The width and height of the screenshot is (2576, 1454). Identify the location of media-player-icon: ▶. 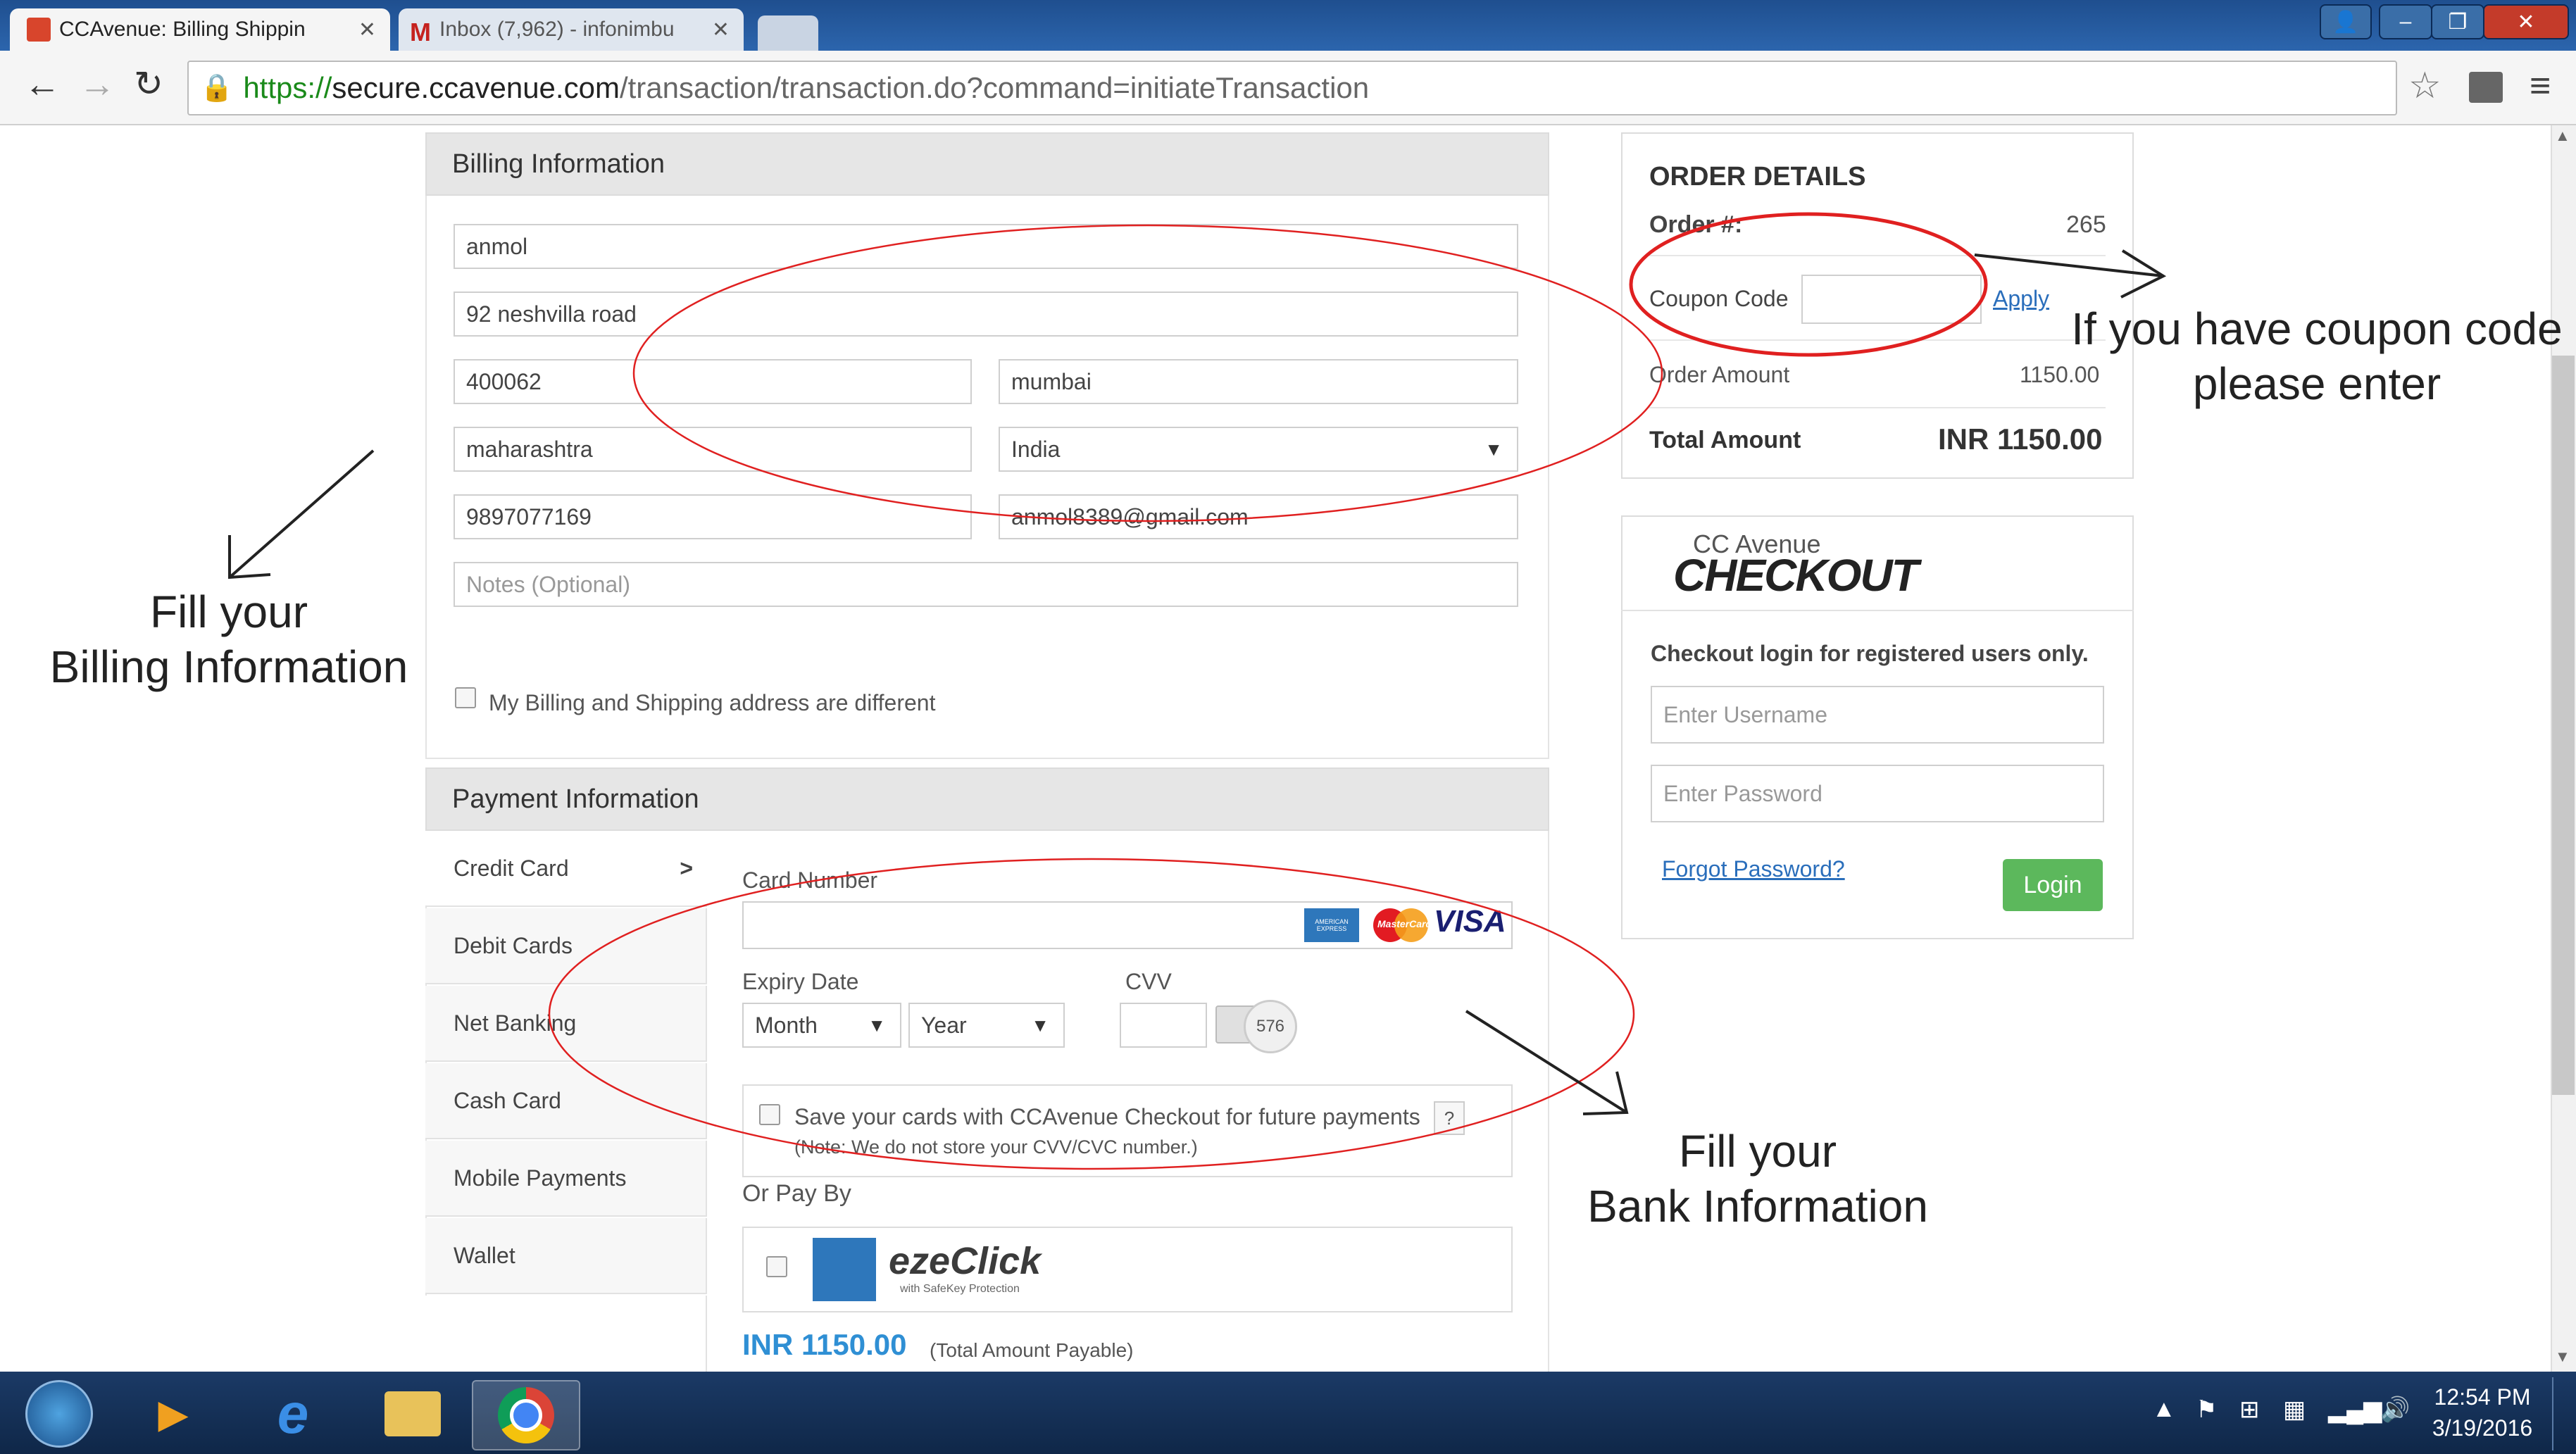
(173, 1414).